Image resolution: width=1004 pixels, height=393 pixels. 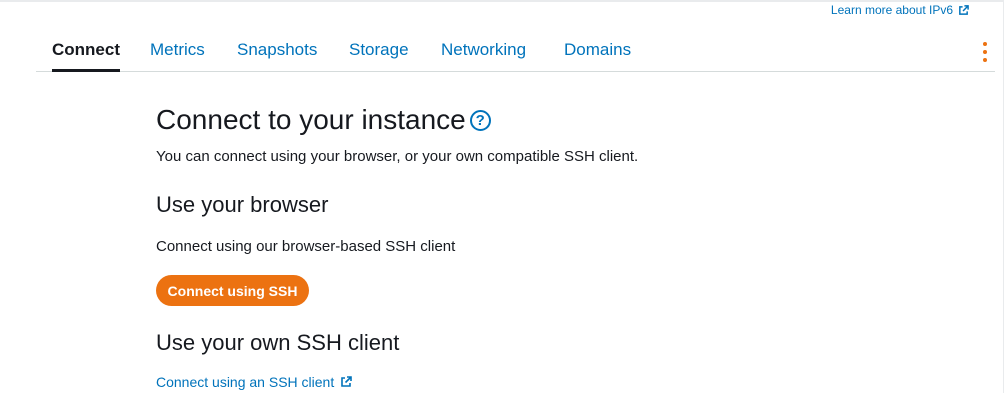 I want to click on tab-networking: Networking, so click(x=483, y=50).